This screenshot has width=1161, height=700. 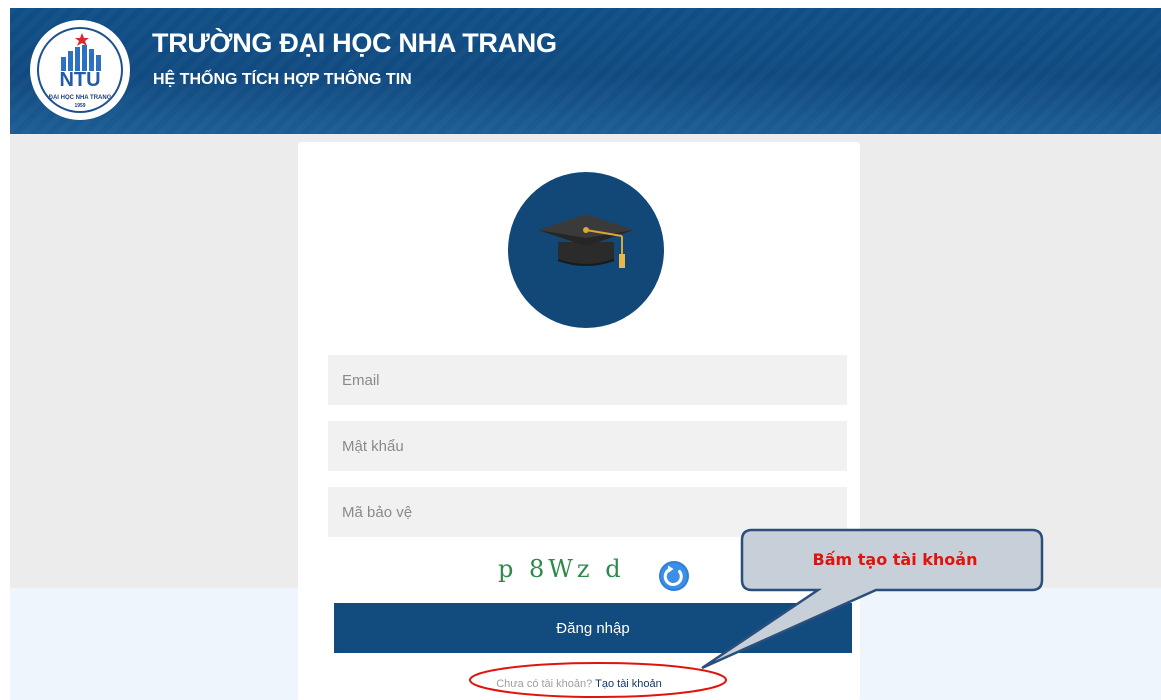 I want to click on captcha-input, so click(x=587, y=512).